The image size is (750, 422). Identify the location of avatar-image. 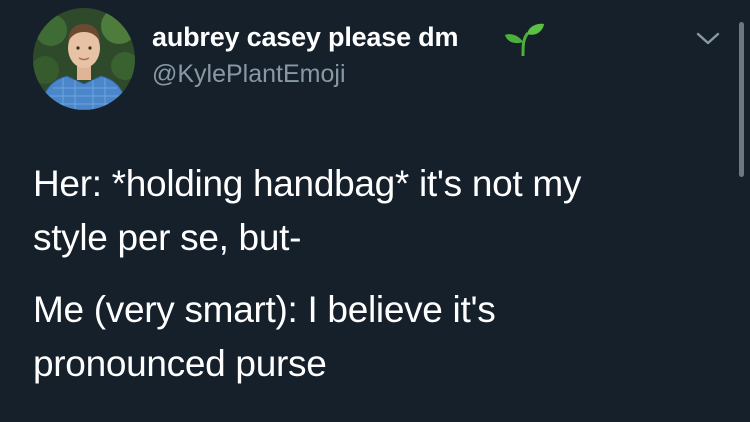
(84, 59).